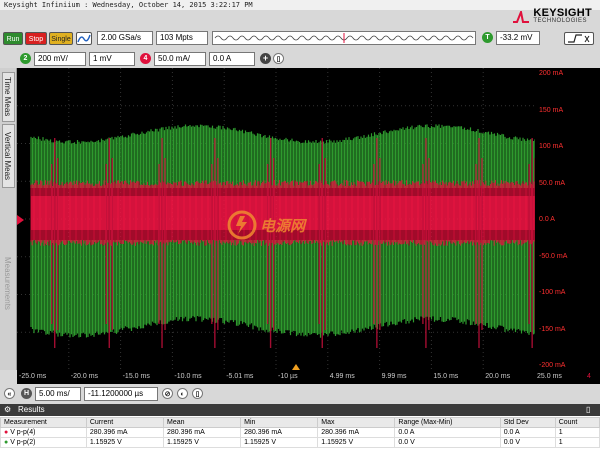 Image resolution: width=600 pixels, height=459 pixels. I want to click on timebase-badge: H, so click(26, 393).